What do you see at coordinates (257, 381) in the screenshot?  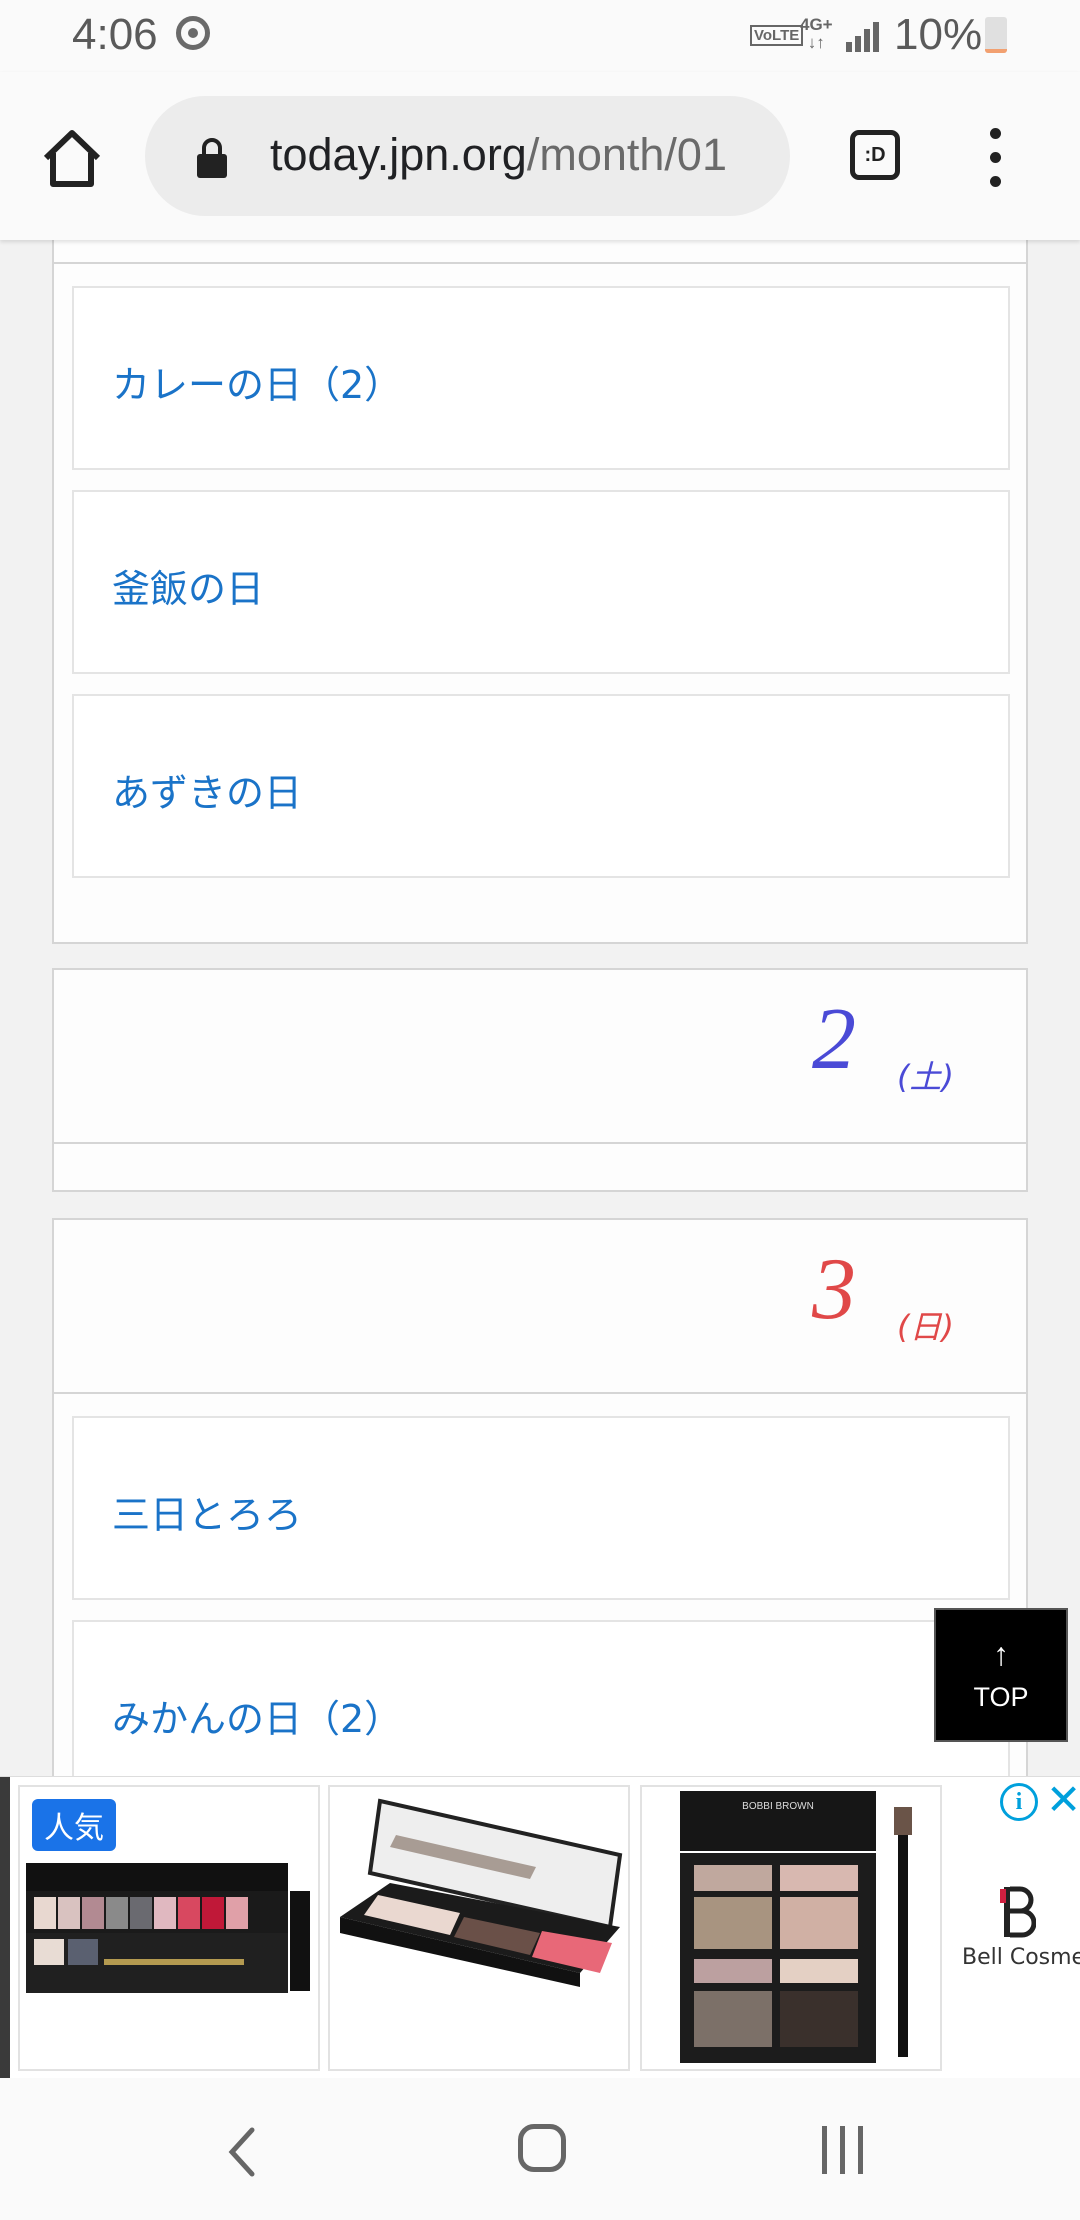 I see `day-item-link: カレーの日（2）` at bounding box center [257, 381].